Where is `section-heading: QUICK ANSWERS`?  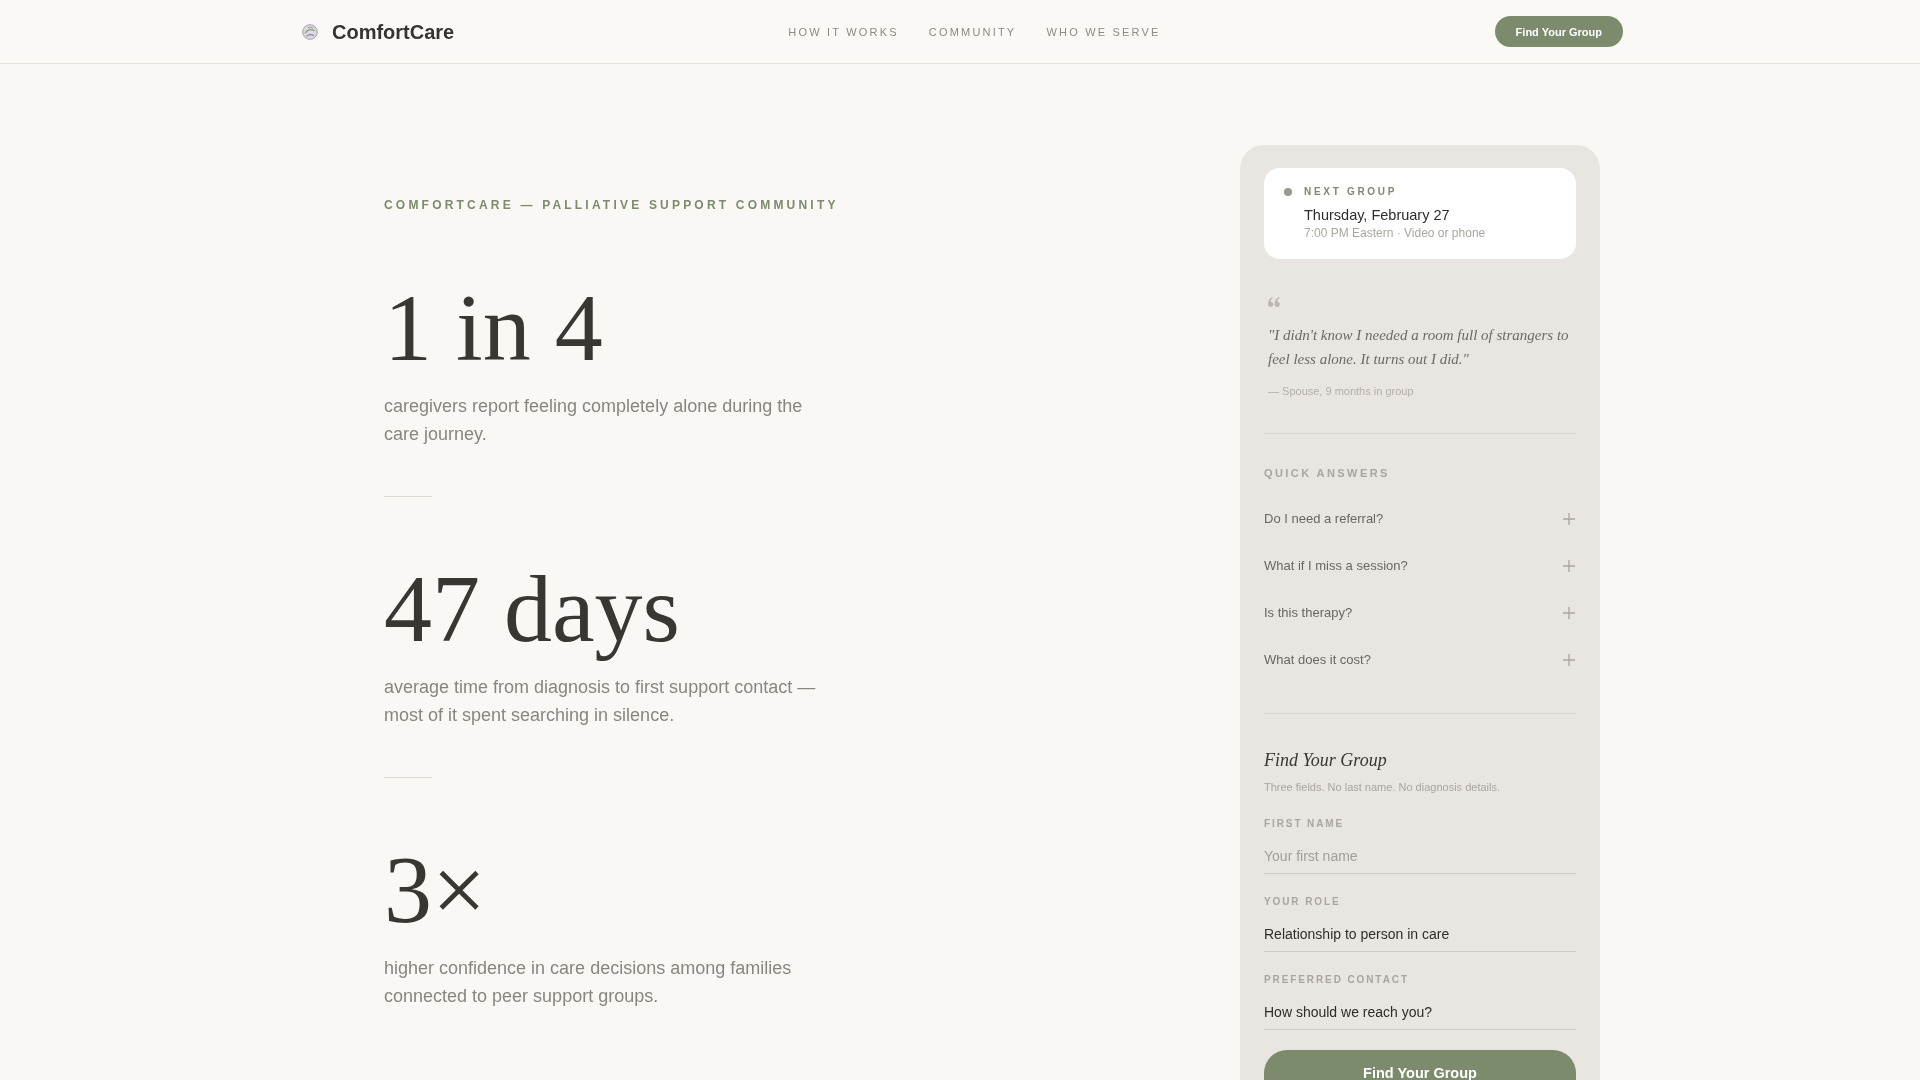
section-heading: QUICK ANSWERS is located at coordinates (1327, 473).